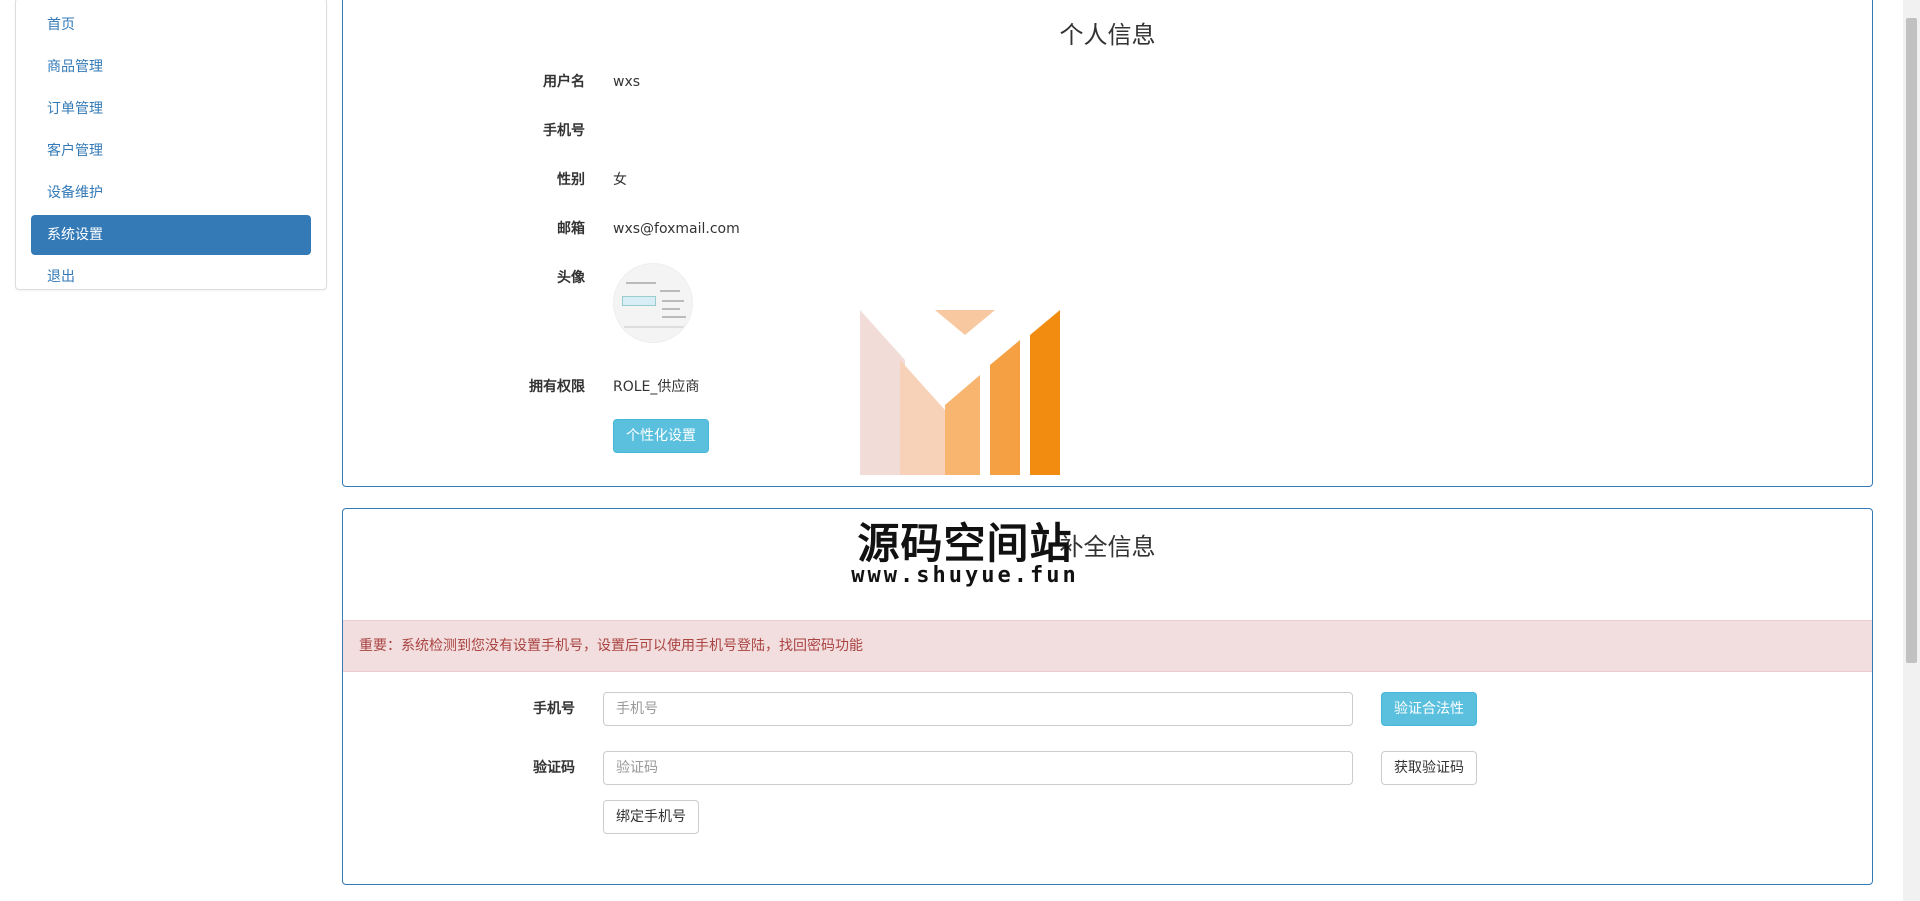  I want to click on role-label: 拥有权限, so click(557, 387).